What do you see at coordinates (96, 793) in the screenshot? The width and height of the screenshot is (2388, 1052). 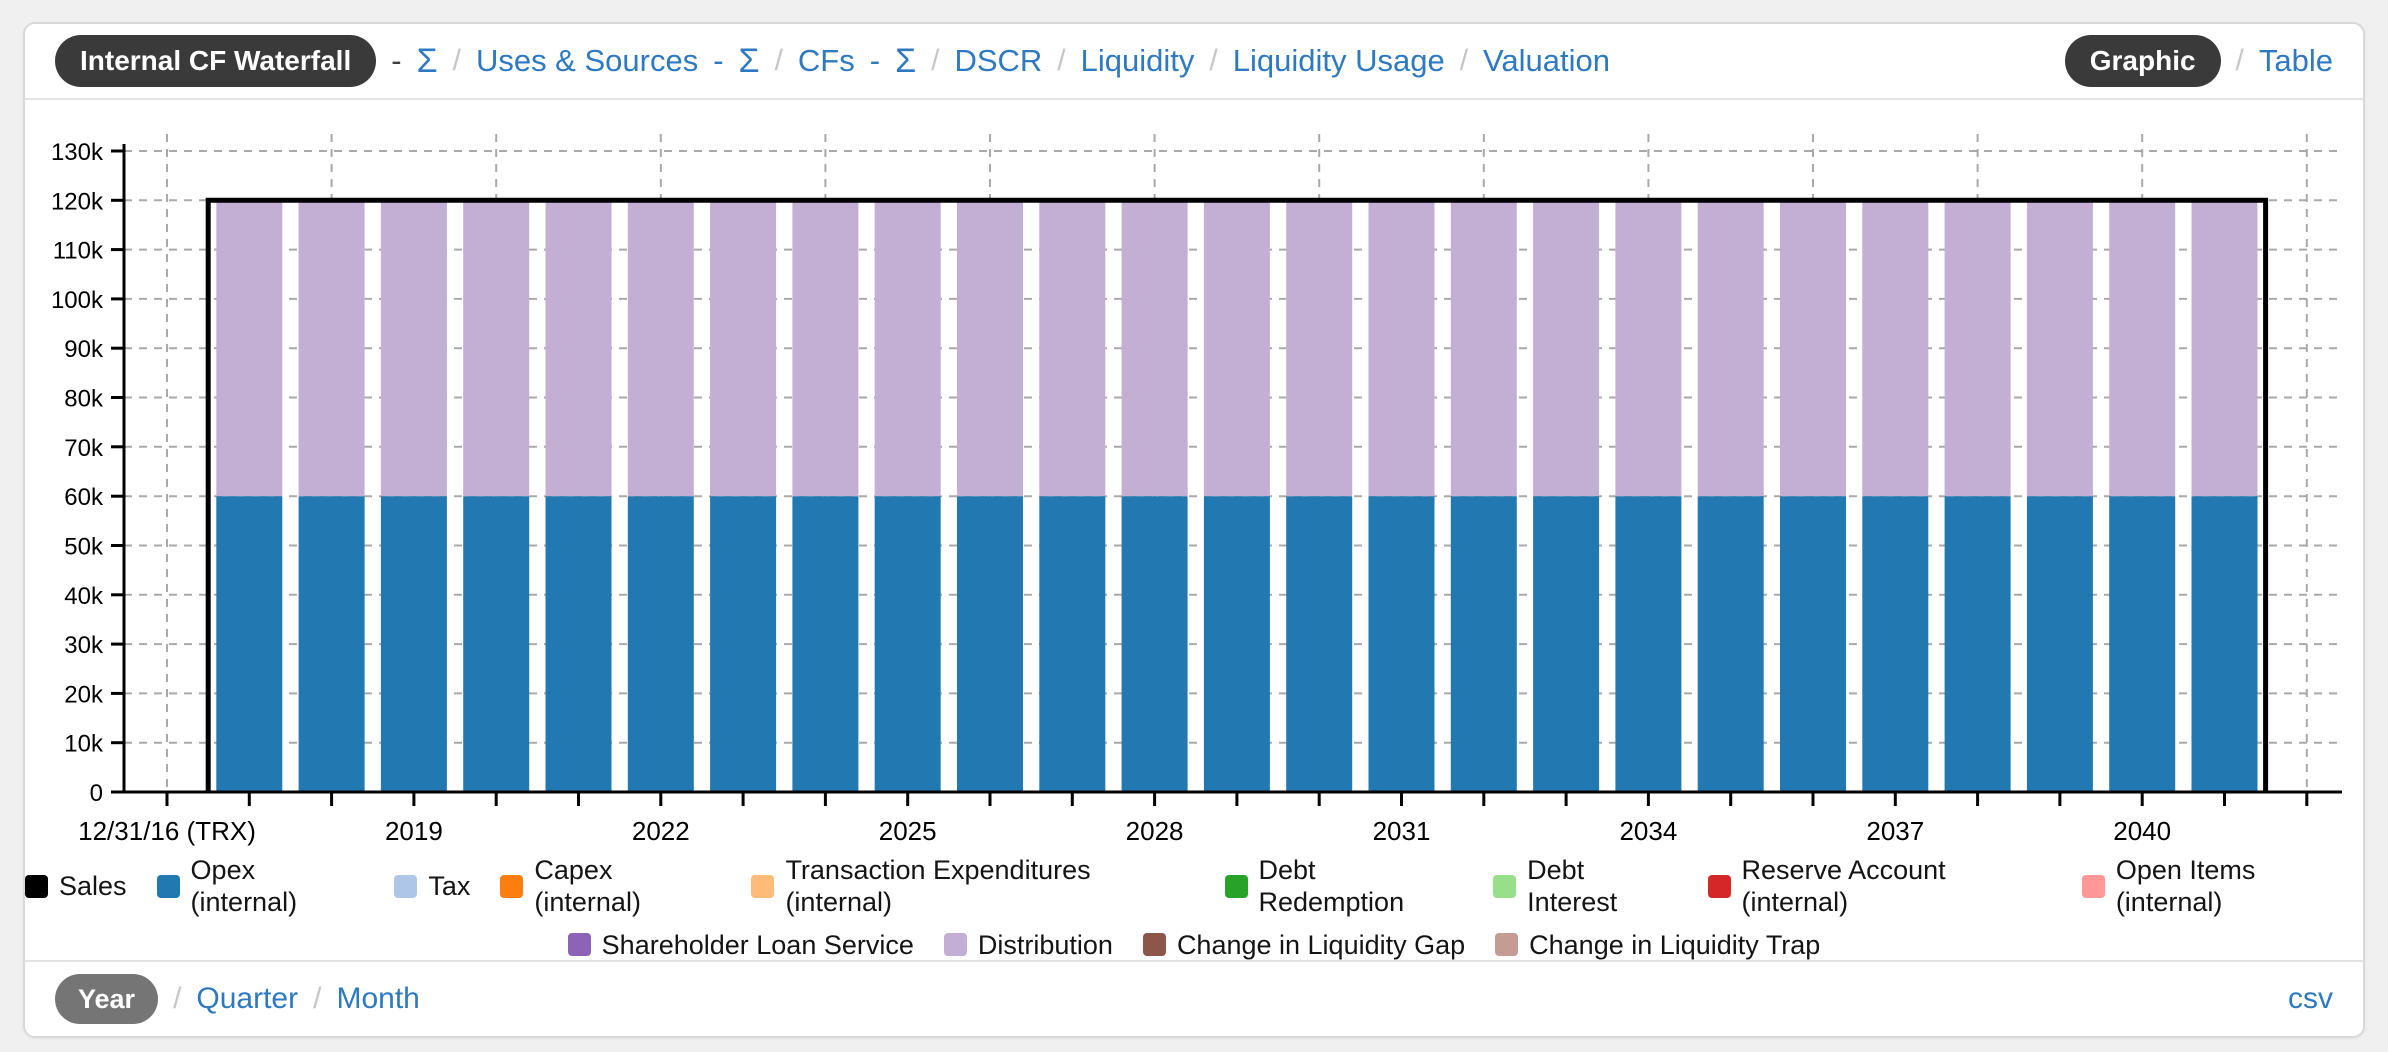 I see `svg-text: 0` at bounding box center [96, 793].